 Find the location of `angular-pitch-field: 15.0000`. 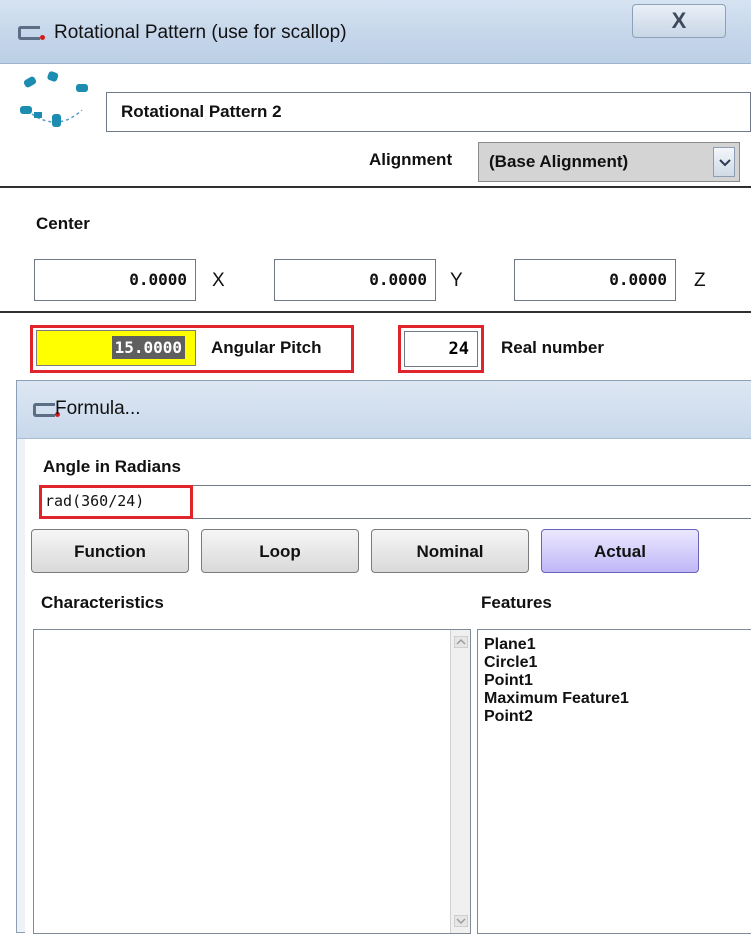

angular-pitch-field: 15.0000 is located at coordinates (116, 348).